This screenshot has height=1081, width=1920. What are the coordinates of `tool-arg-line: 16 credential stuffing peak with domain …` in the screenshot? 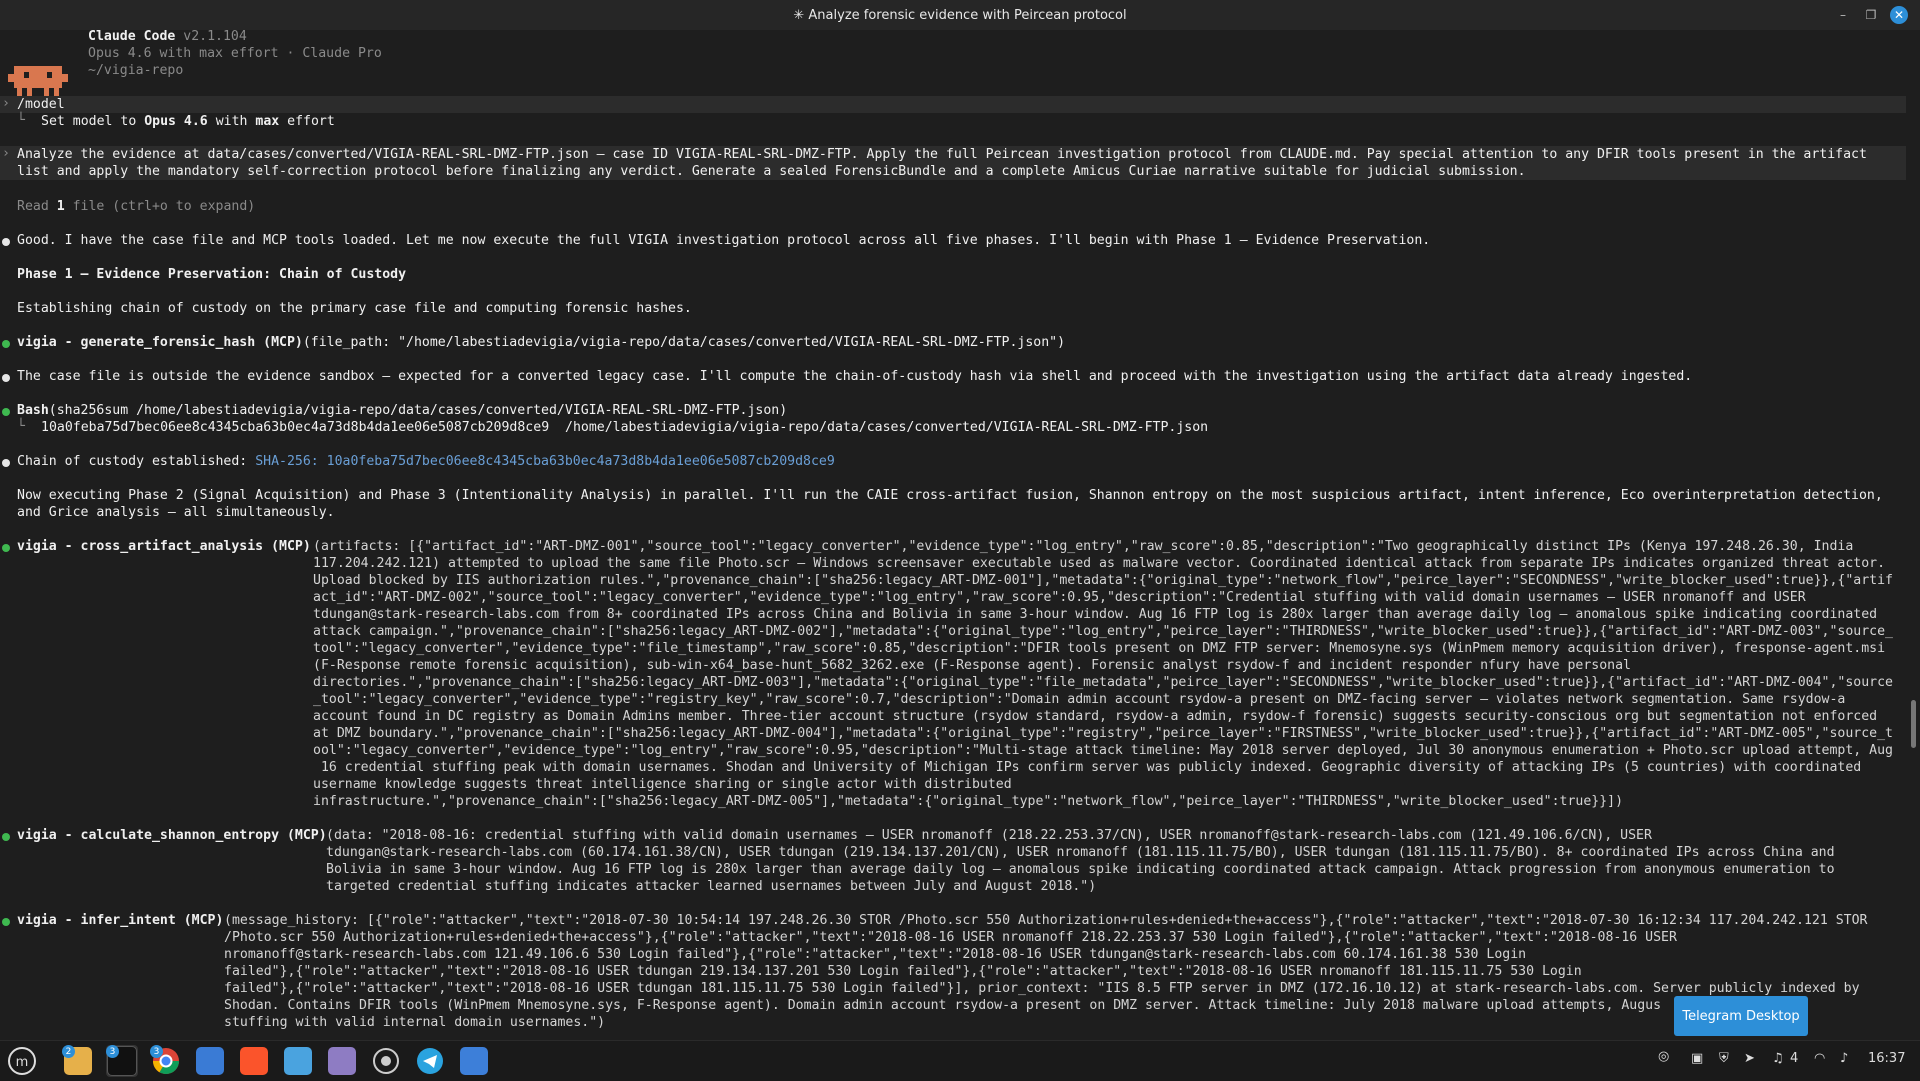 It's located at (1087, 767).